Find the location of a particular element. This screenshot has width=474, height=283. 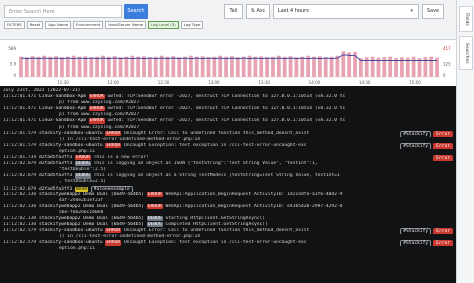

reset-filter-button: Reset is located at coordinates (35, 25).